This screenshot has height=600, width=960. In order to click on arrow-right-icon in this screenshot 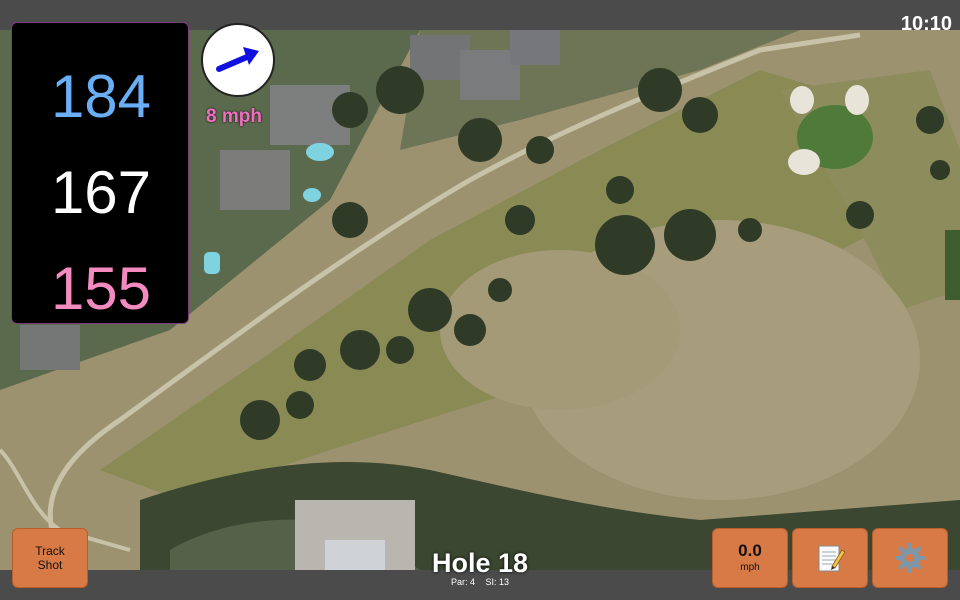, I will do `click(237, 59)`.